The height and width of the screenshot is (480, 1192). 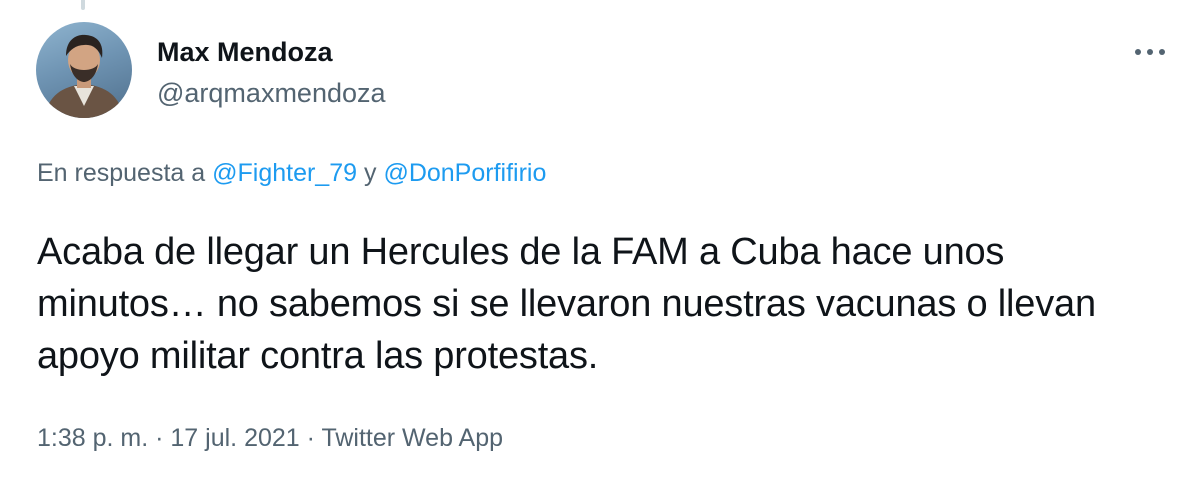 I want to click on author-avatar, so click(x=84, y=70).